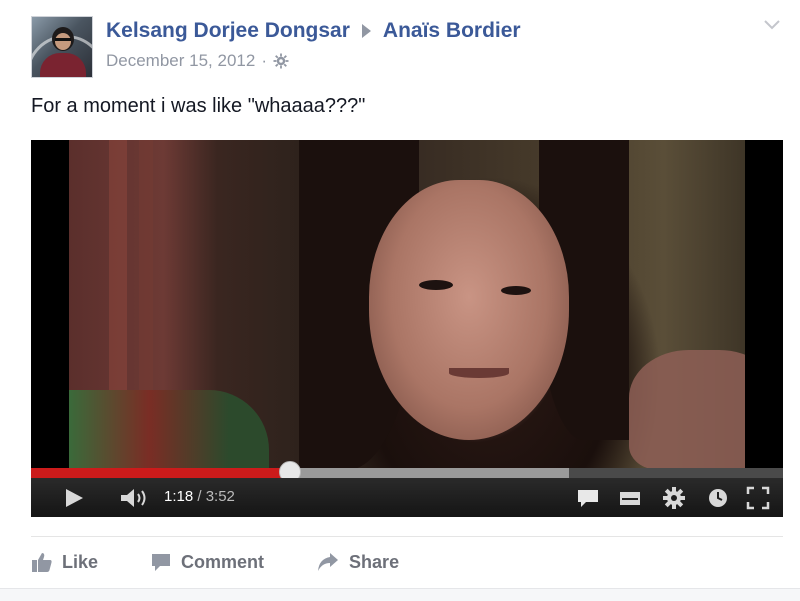 The image size is (800, 601). I want to click on recipient-name-link: Anaïs Bordier, so click(452, 31).